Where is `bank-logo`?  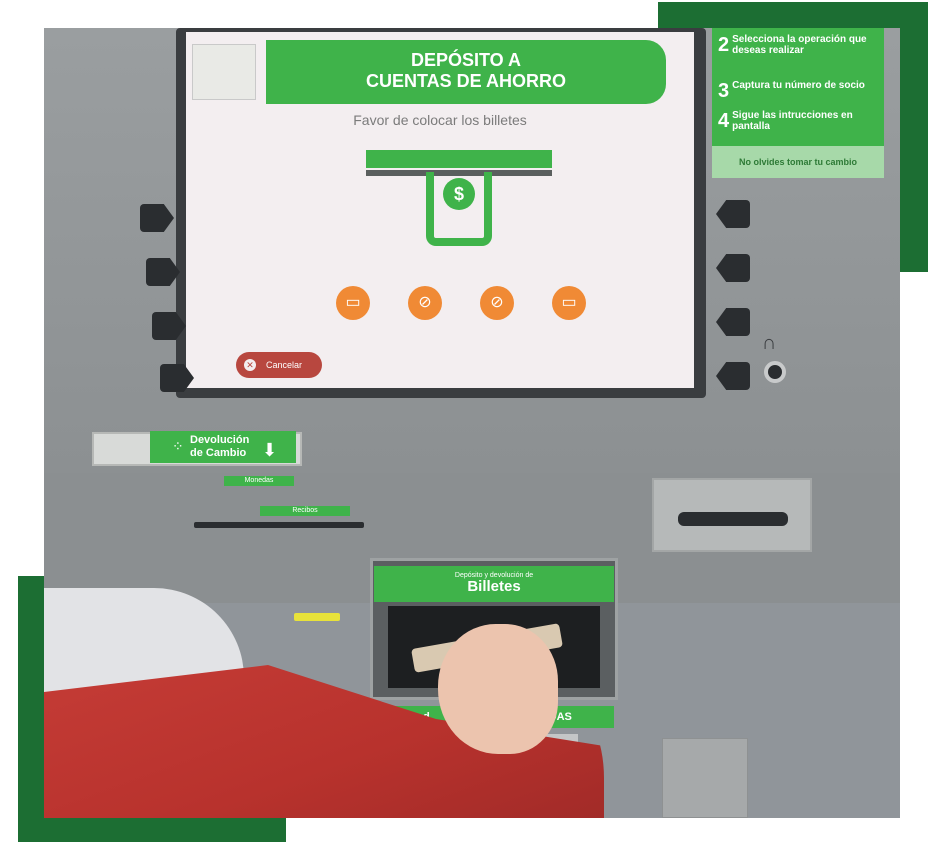 bank-logo is located at coordinates (224, 72).